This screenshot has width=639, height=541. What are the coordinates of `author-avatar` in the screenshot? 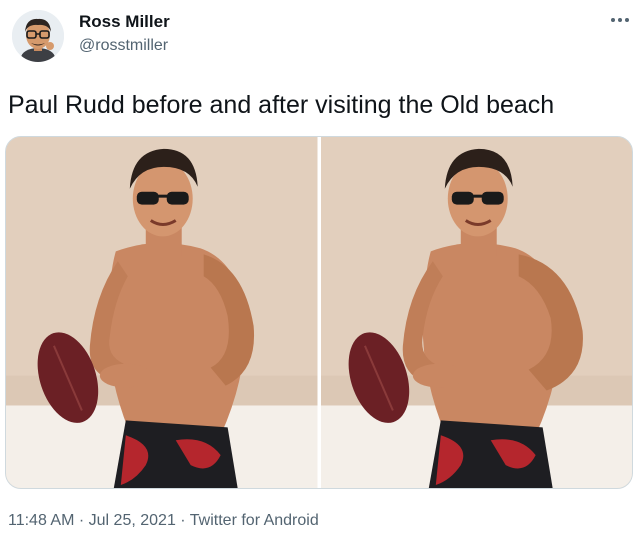 It's located at (38, 36).